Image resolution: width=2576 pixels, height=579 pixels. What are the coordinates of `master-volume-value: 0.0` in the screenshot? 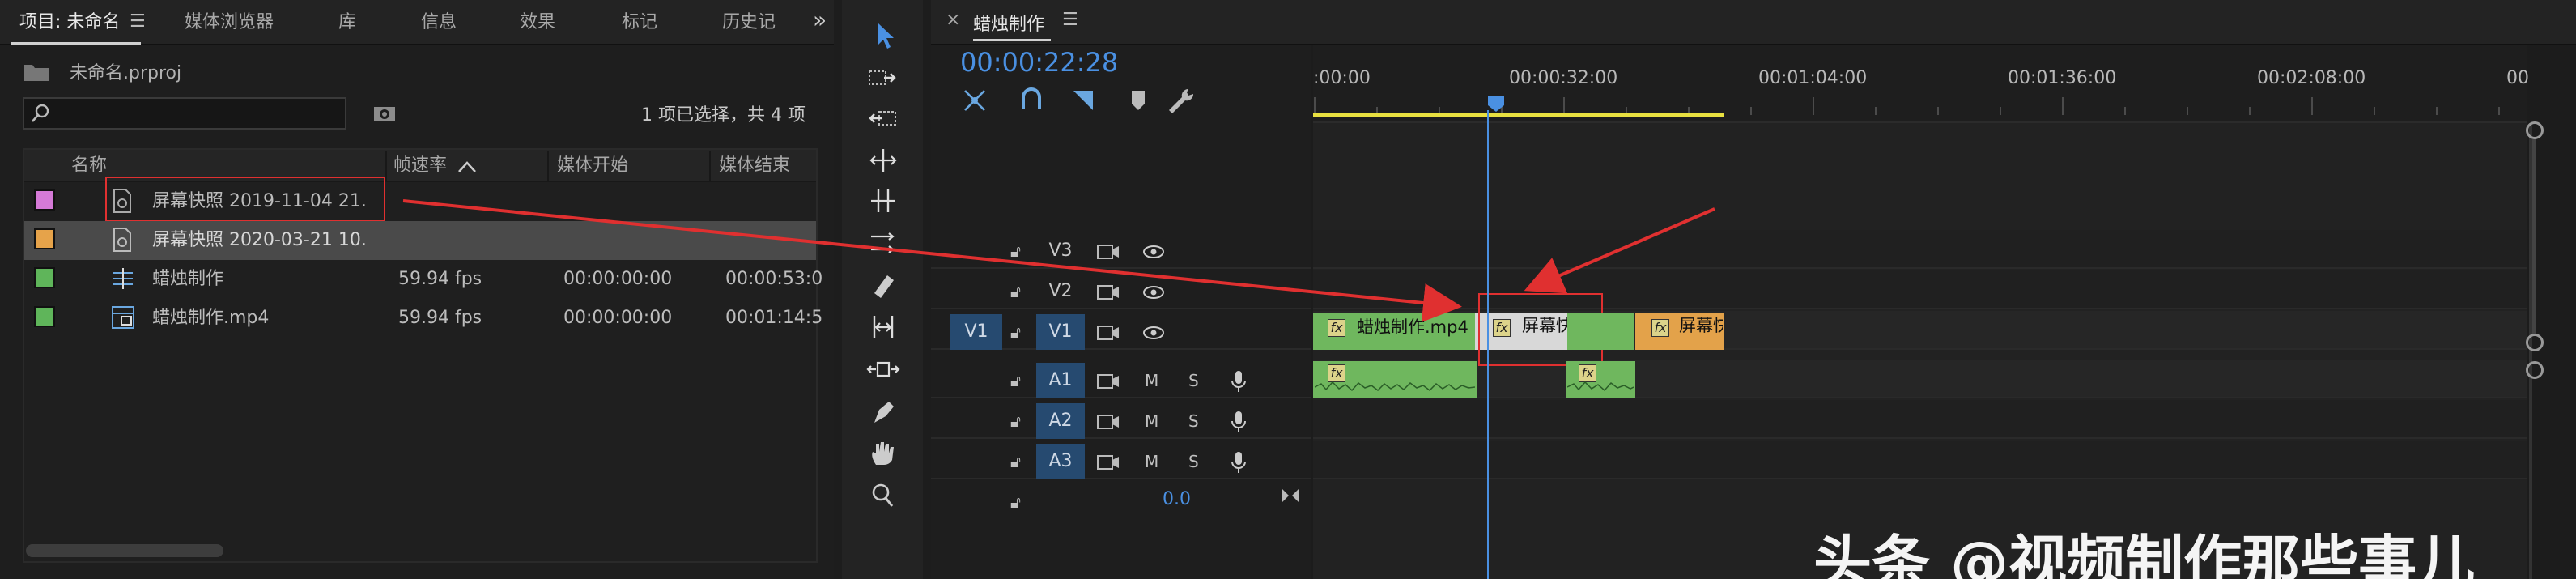 It's located at (1177, 499).